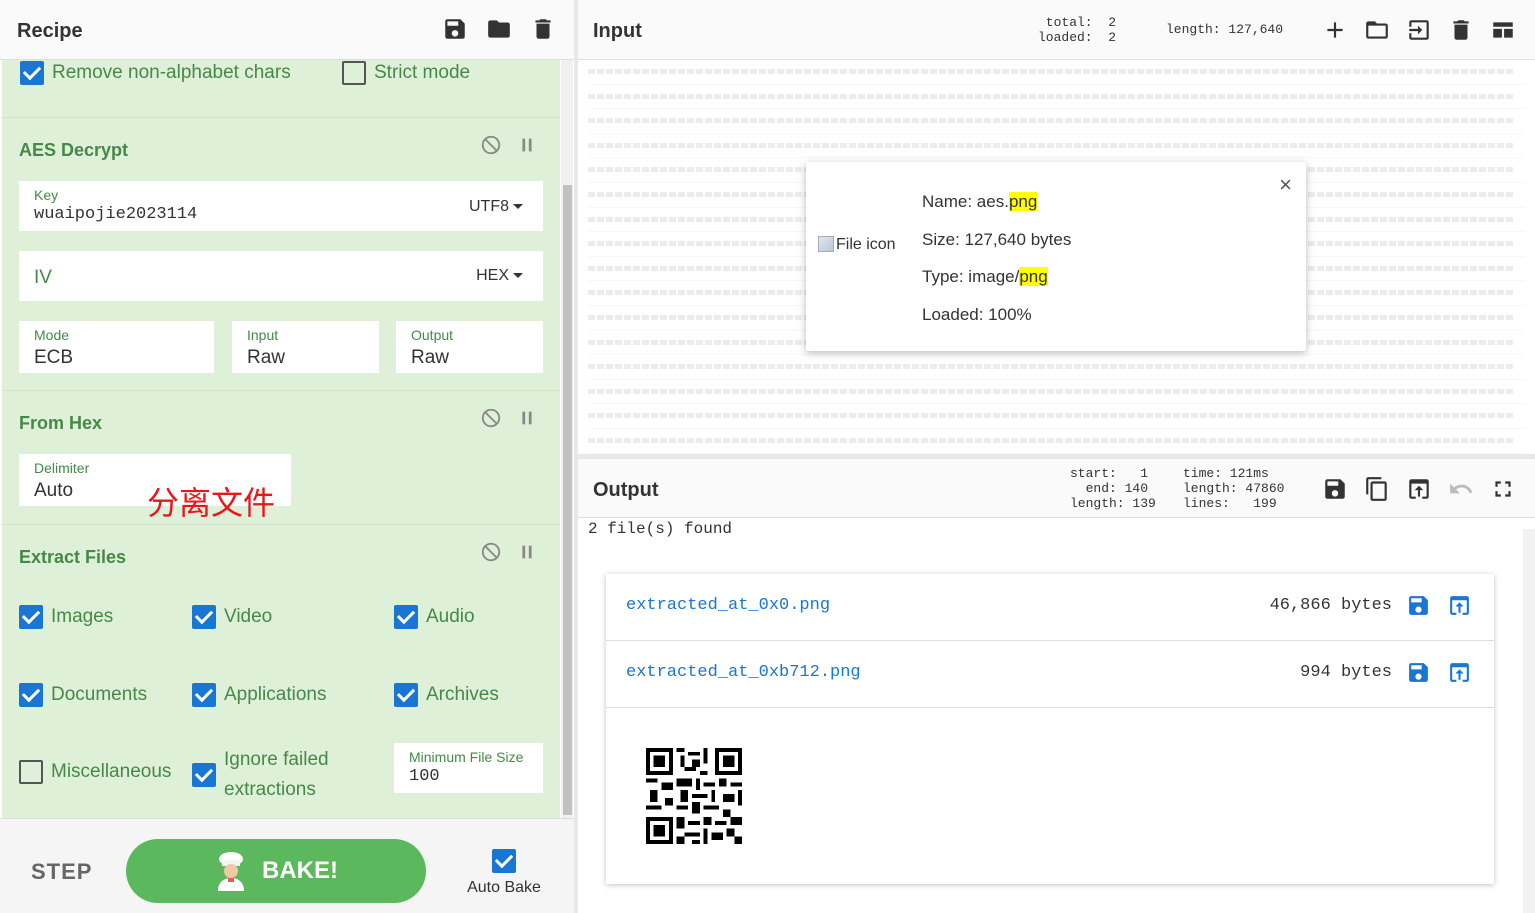 This screenshot has width=1535, height=913. What do you see at coordinates (53, 358) in the screenshot?
I see `mode-value: ECB` at bounding box center [53, 358].